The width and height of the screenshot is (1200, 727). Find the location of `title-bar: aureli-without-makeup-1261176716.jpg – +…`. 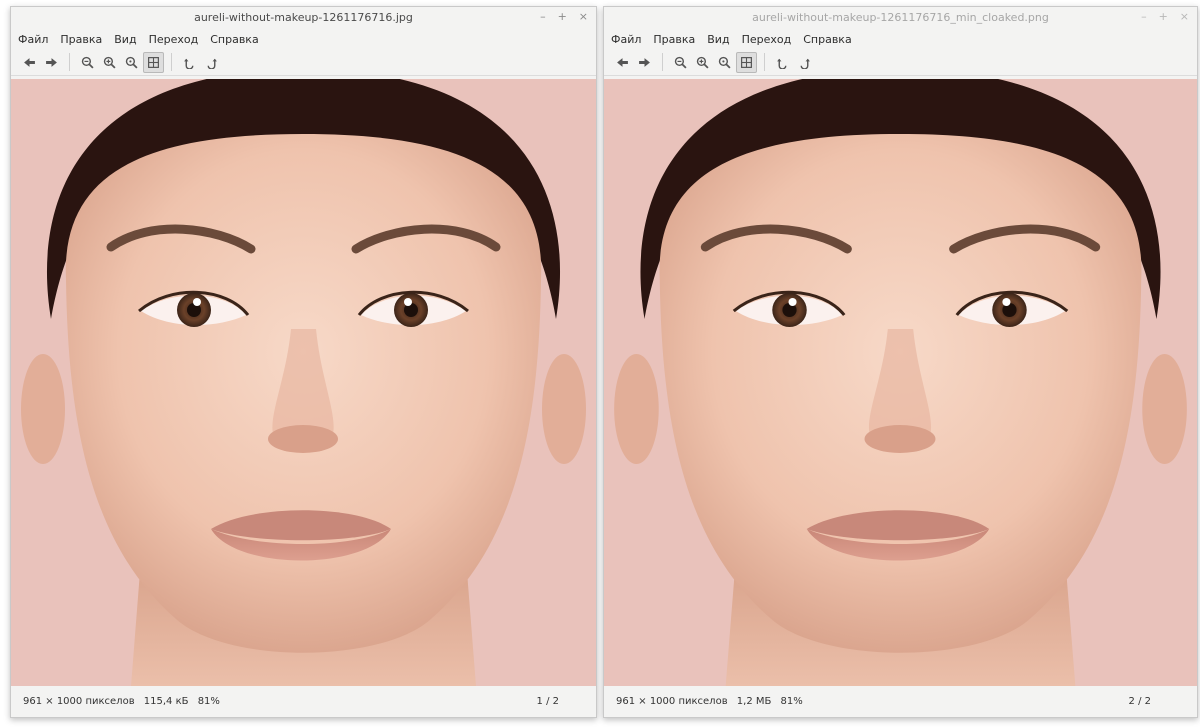

title-bar: aureli-without-makeup-1261176716.jpg – +… is located at coordinates (303, 18).